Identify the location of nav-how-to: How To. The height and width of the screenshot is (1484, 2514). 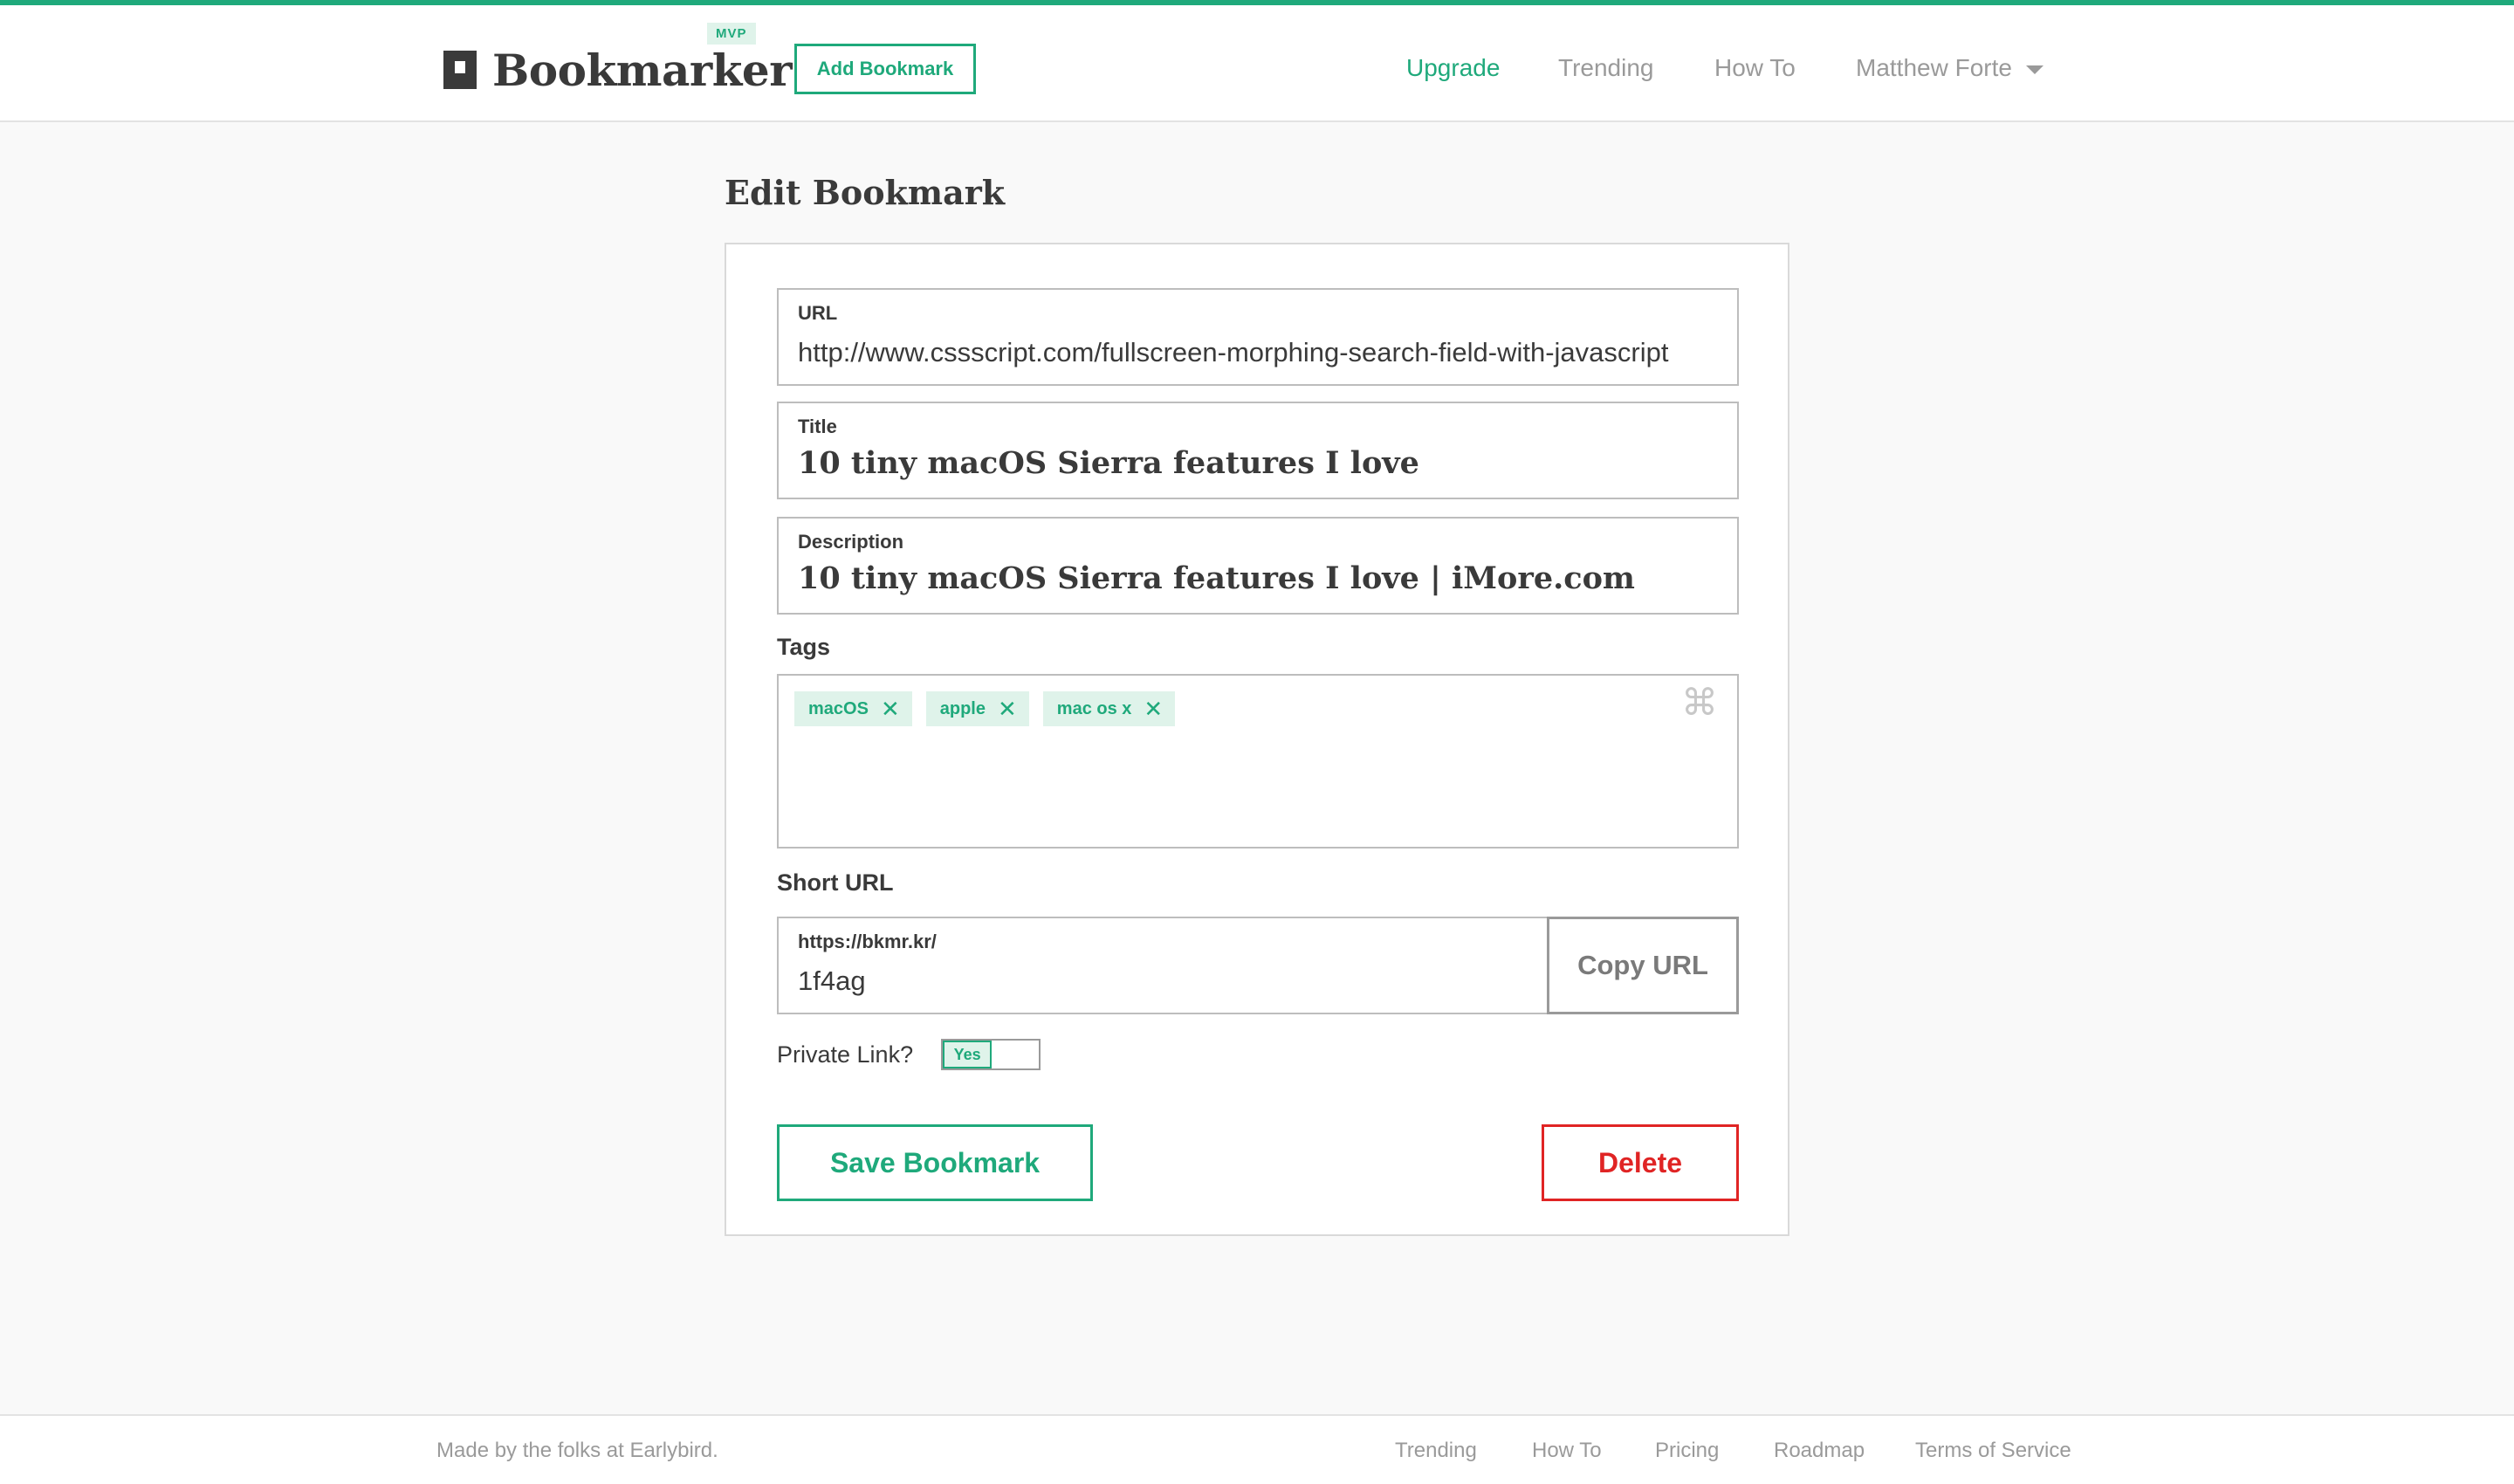
(1755, 68).